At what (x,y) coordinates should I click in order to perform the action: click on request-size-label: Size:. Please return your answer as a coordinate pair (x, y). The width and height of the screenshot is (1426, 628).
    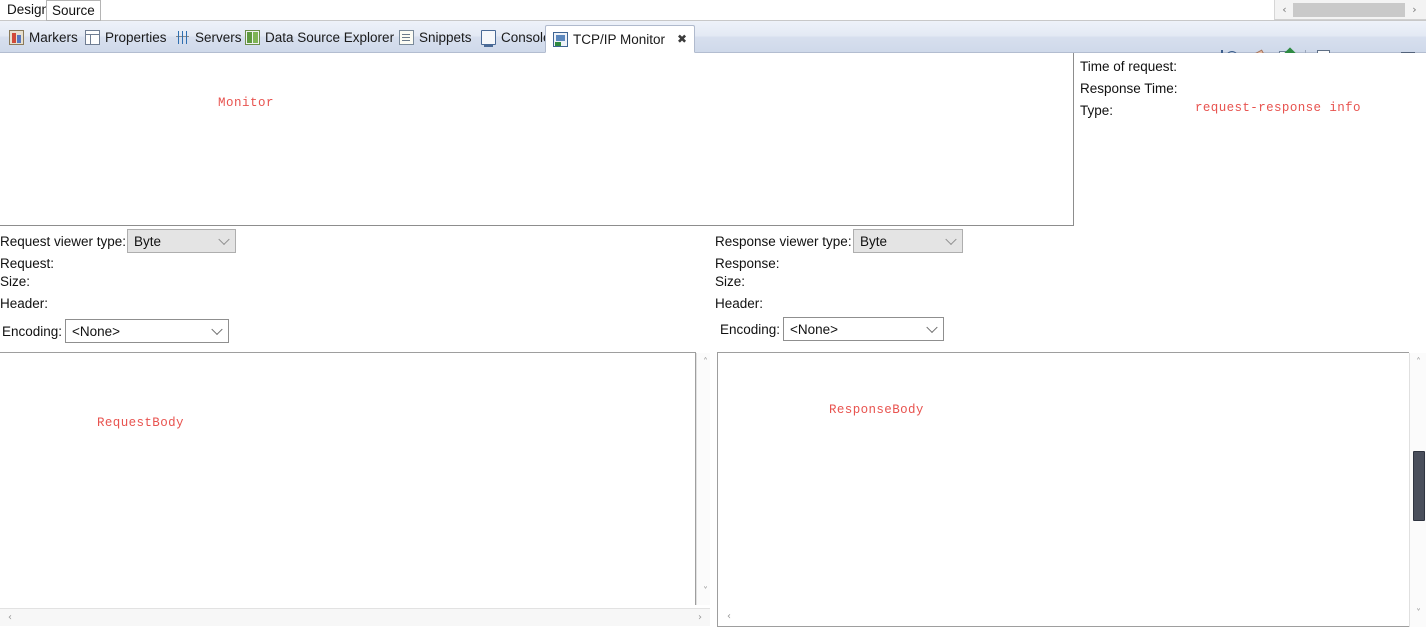
    Looking at the image, I should click on (15, 281).